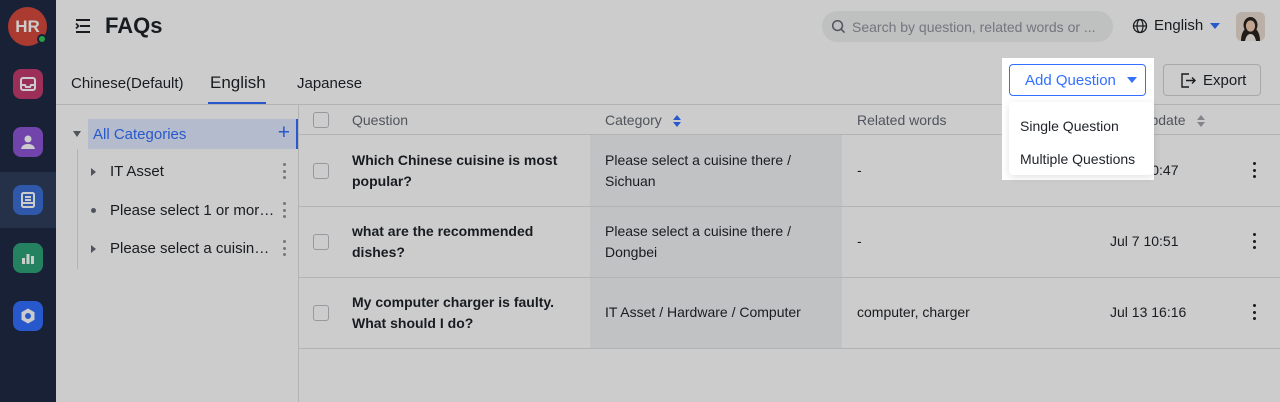 The width and height of the screenshot is (1280, 402). I want to click on menu-item-single-question: Single Question, so click(1081, 125).